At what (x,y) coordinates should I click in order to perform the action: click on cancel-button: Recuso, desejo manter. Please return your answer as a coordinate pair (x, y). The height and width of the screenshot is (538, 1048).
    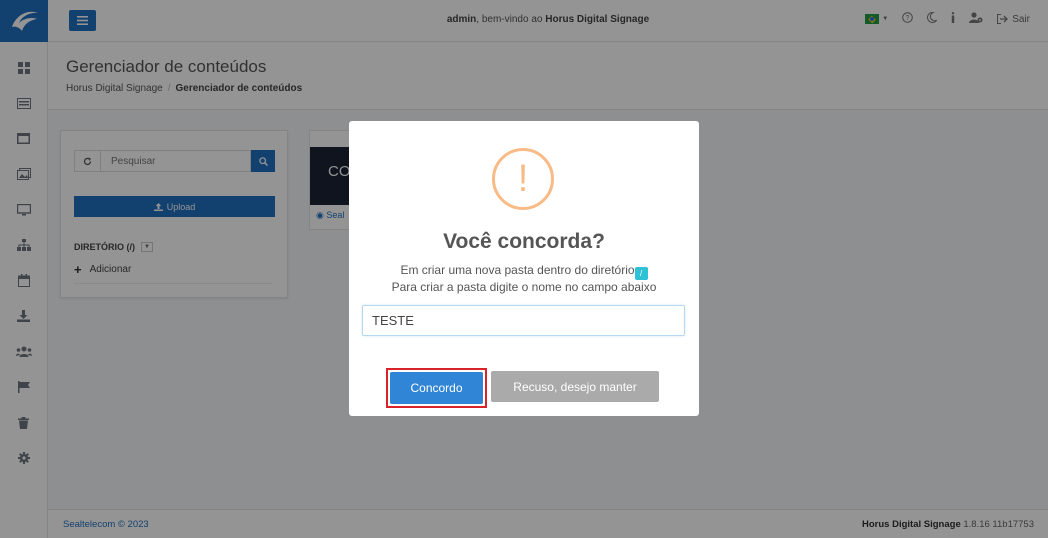
    Looking at the image, I should click on (575, 386).